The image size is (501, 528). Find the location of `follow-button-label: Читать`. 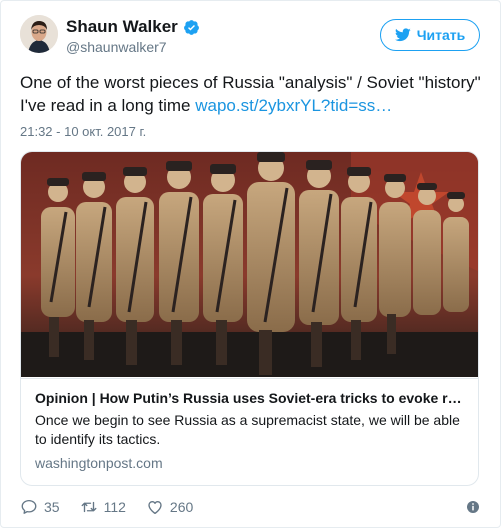

follow-button-label: Читать is located at coordinates (441, 35).